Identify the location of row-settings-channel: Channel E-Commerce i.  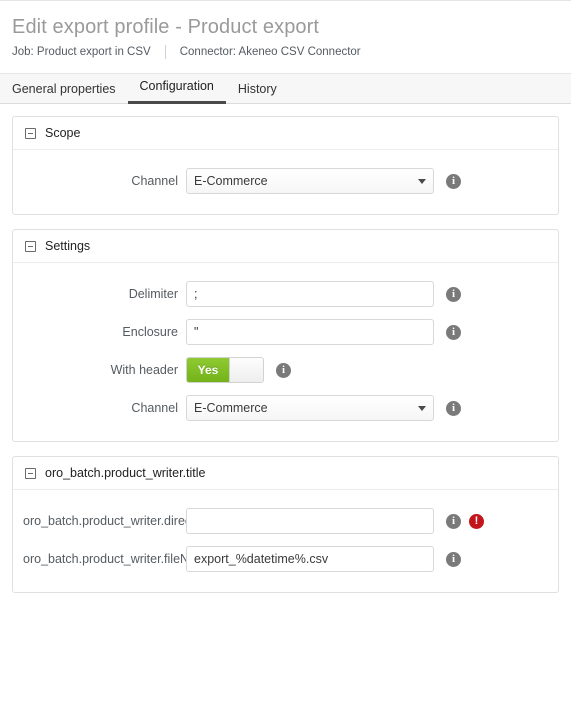
(285, 408).